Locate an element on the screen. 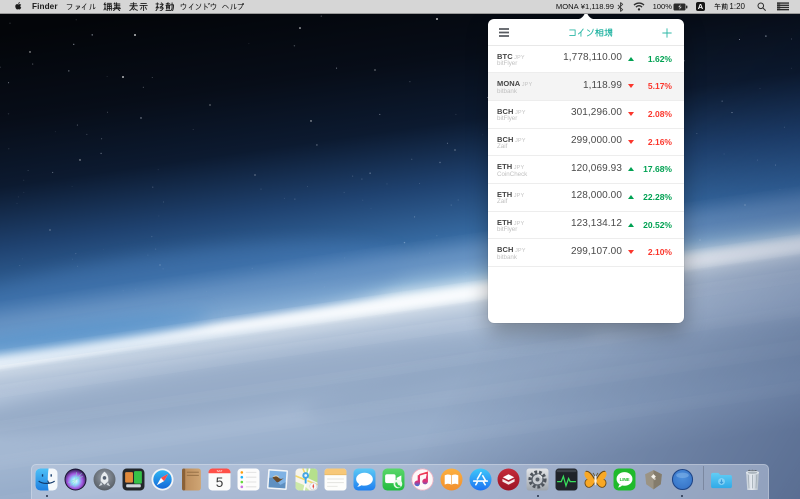 This screenshot has width=800, height=499. svg-text: LINE is located at coordinates (625, 478).